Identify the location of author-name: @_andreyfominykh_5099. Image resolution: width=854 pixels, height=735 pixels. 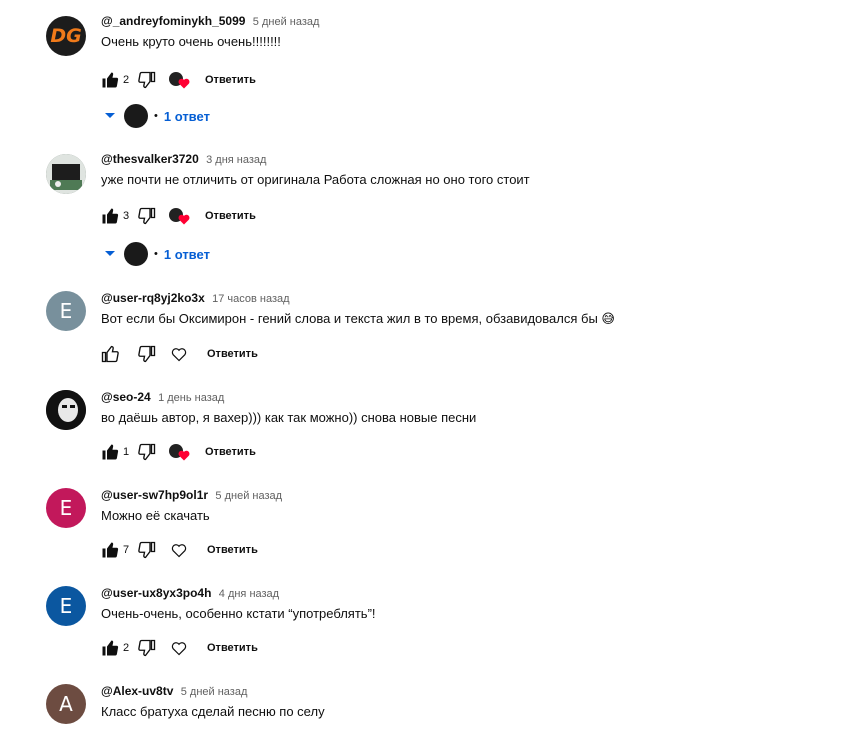
(173, 21).